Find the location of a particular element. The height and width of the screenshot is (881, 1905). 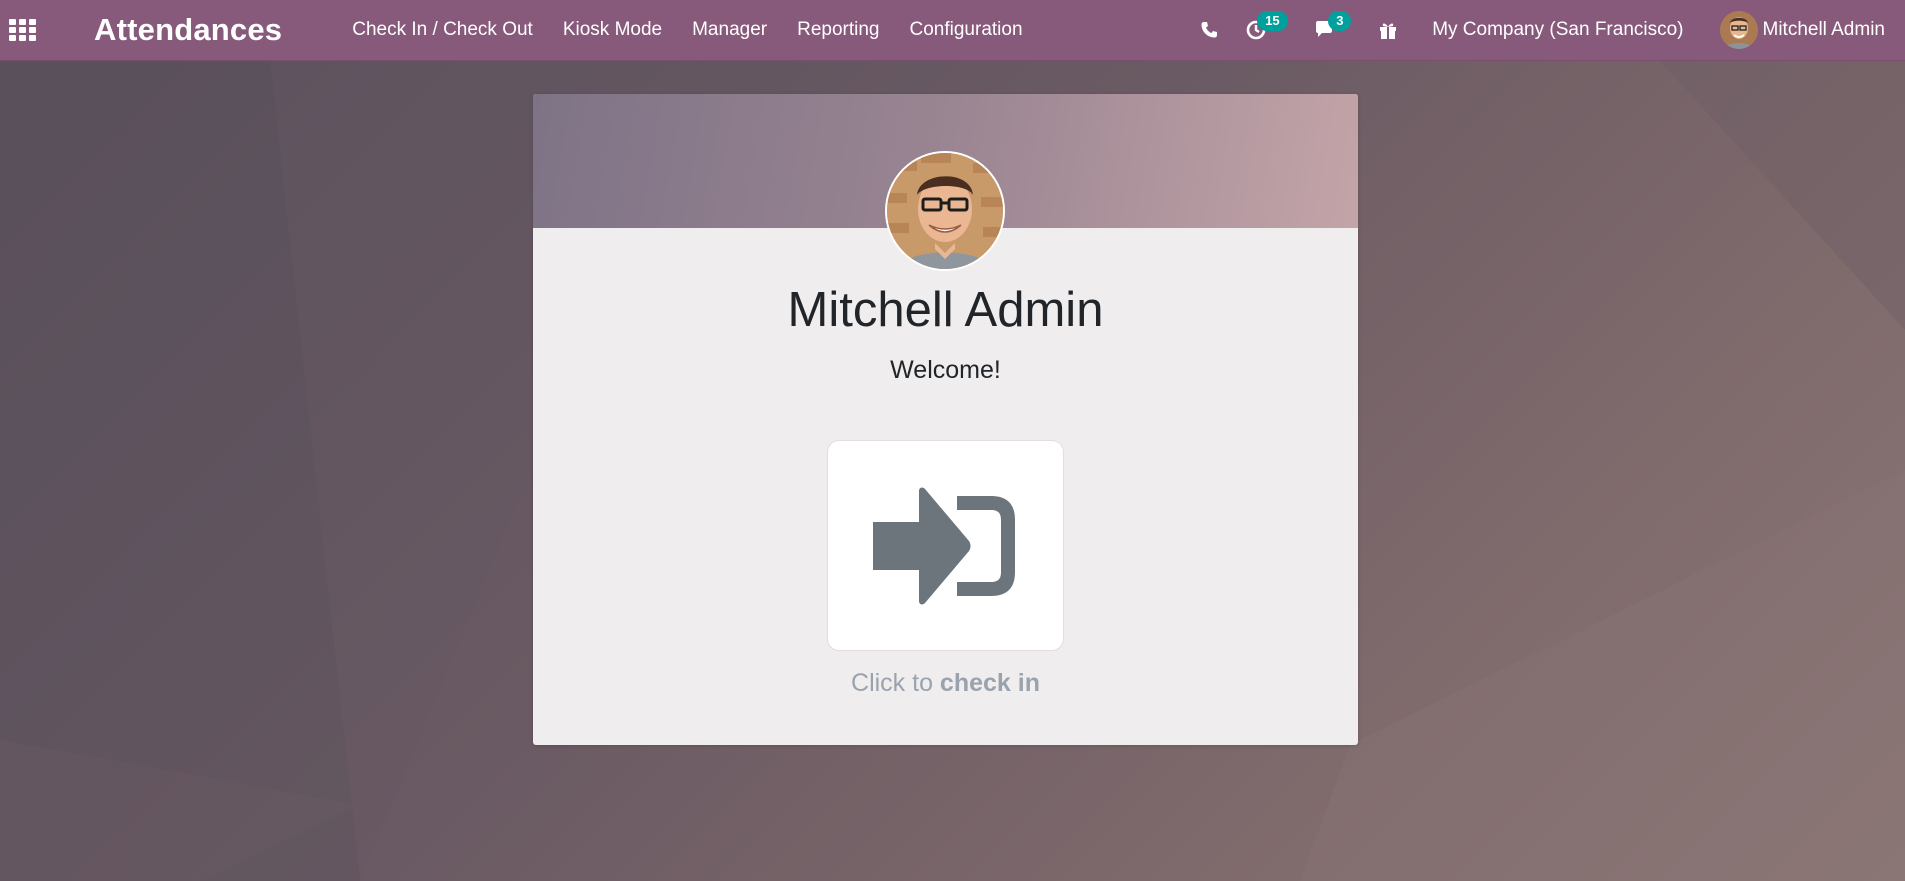

user-menu: Mitchell Admin is located at coordinates (1803, 30).